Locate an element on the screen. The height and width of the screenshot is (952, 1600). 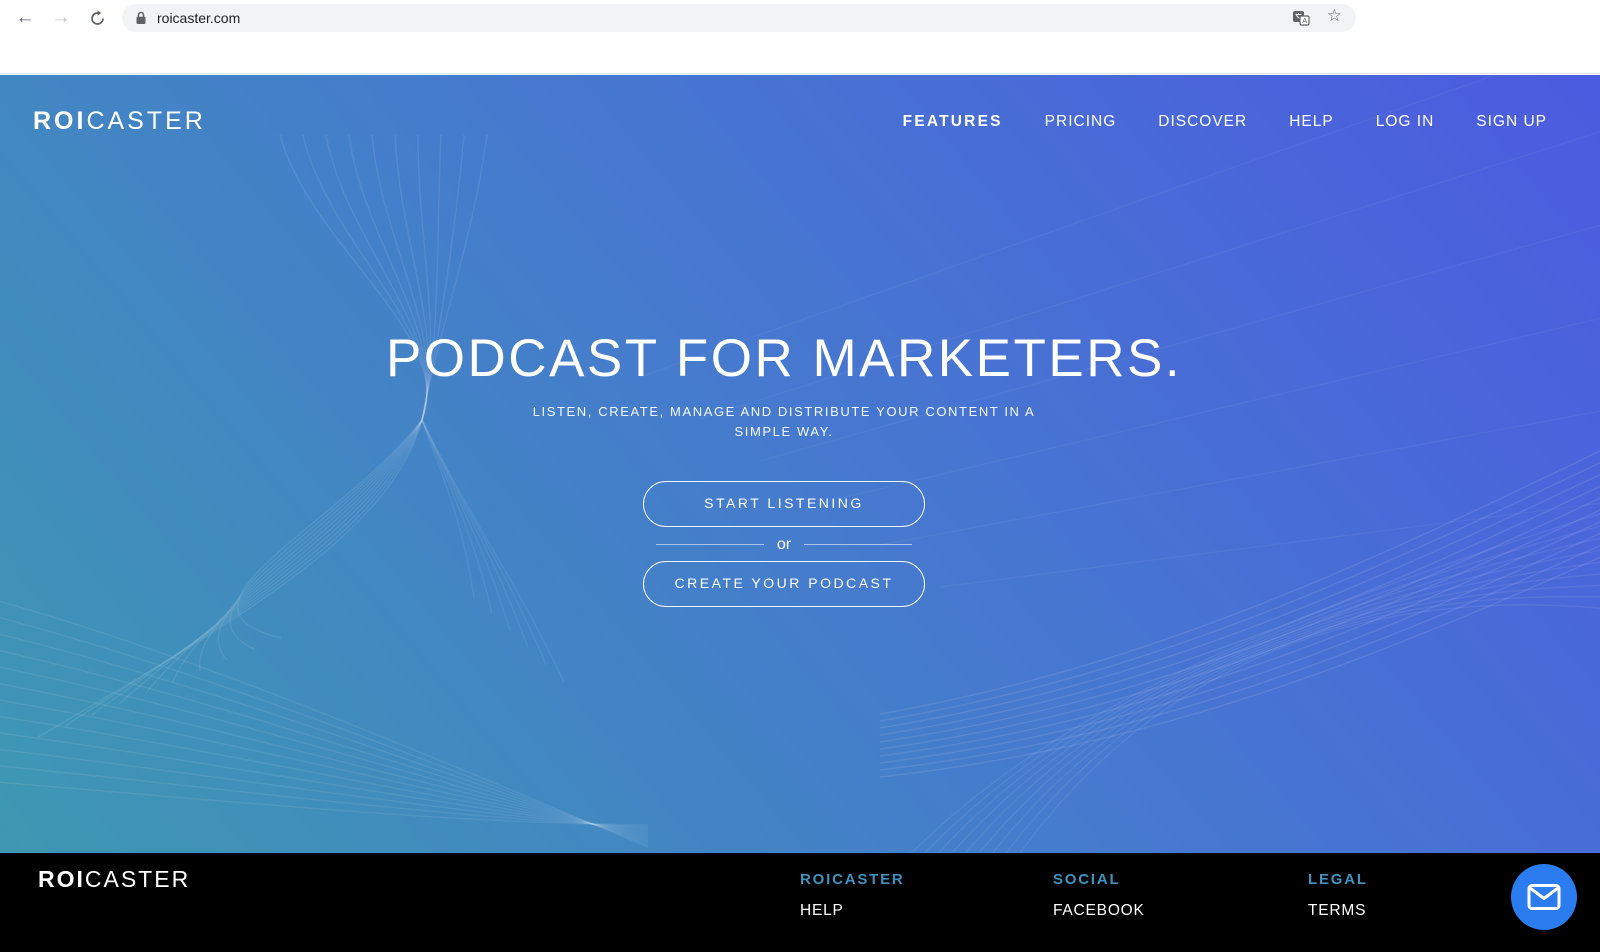
mail-icon is located at coordinates (1544, 897).